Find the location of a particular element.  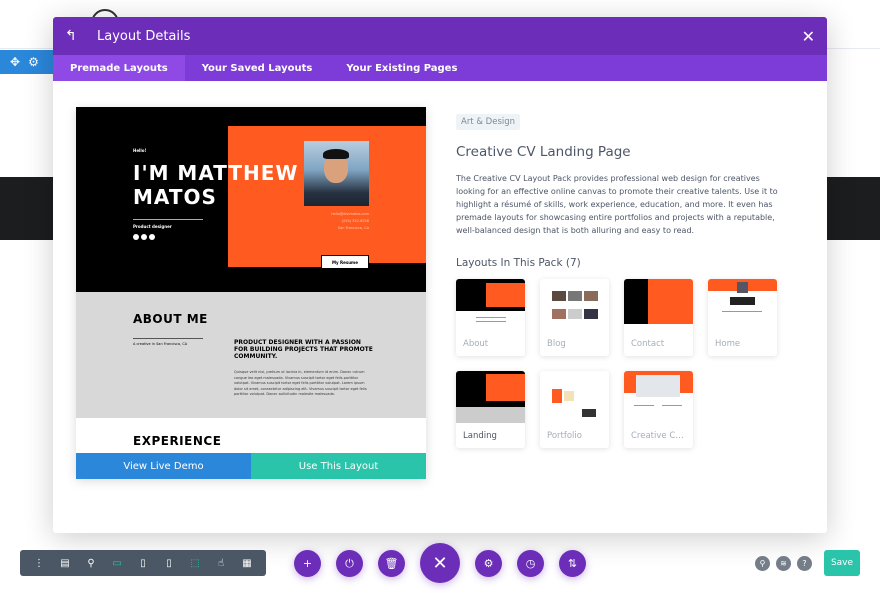

preview-hello: Hello! is located at coordinates (140, 150).